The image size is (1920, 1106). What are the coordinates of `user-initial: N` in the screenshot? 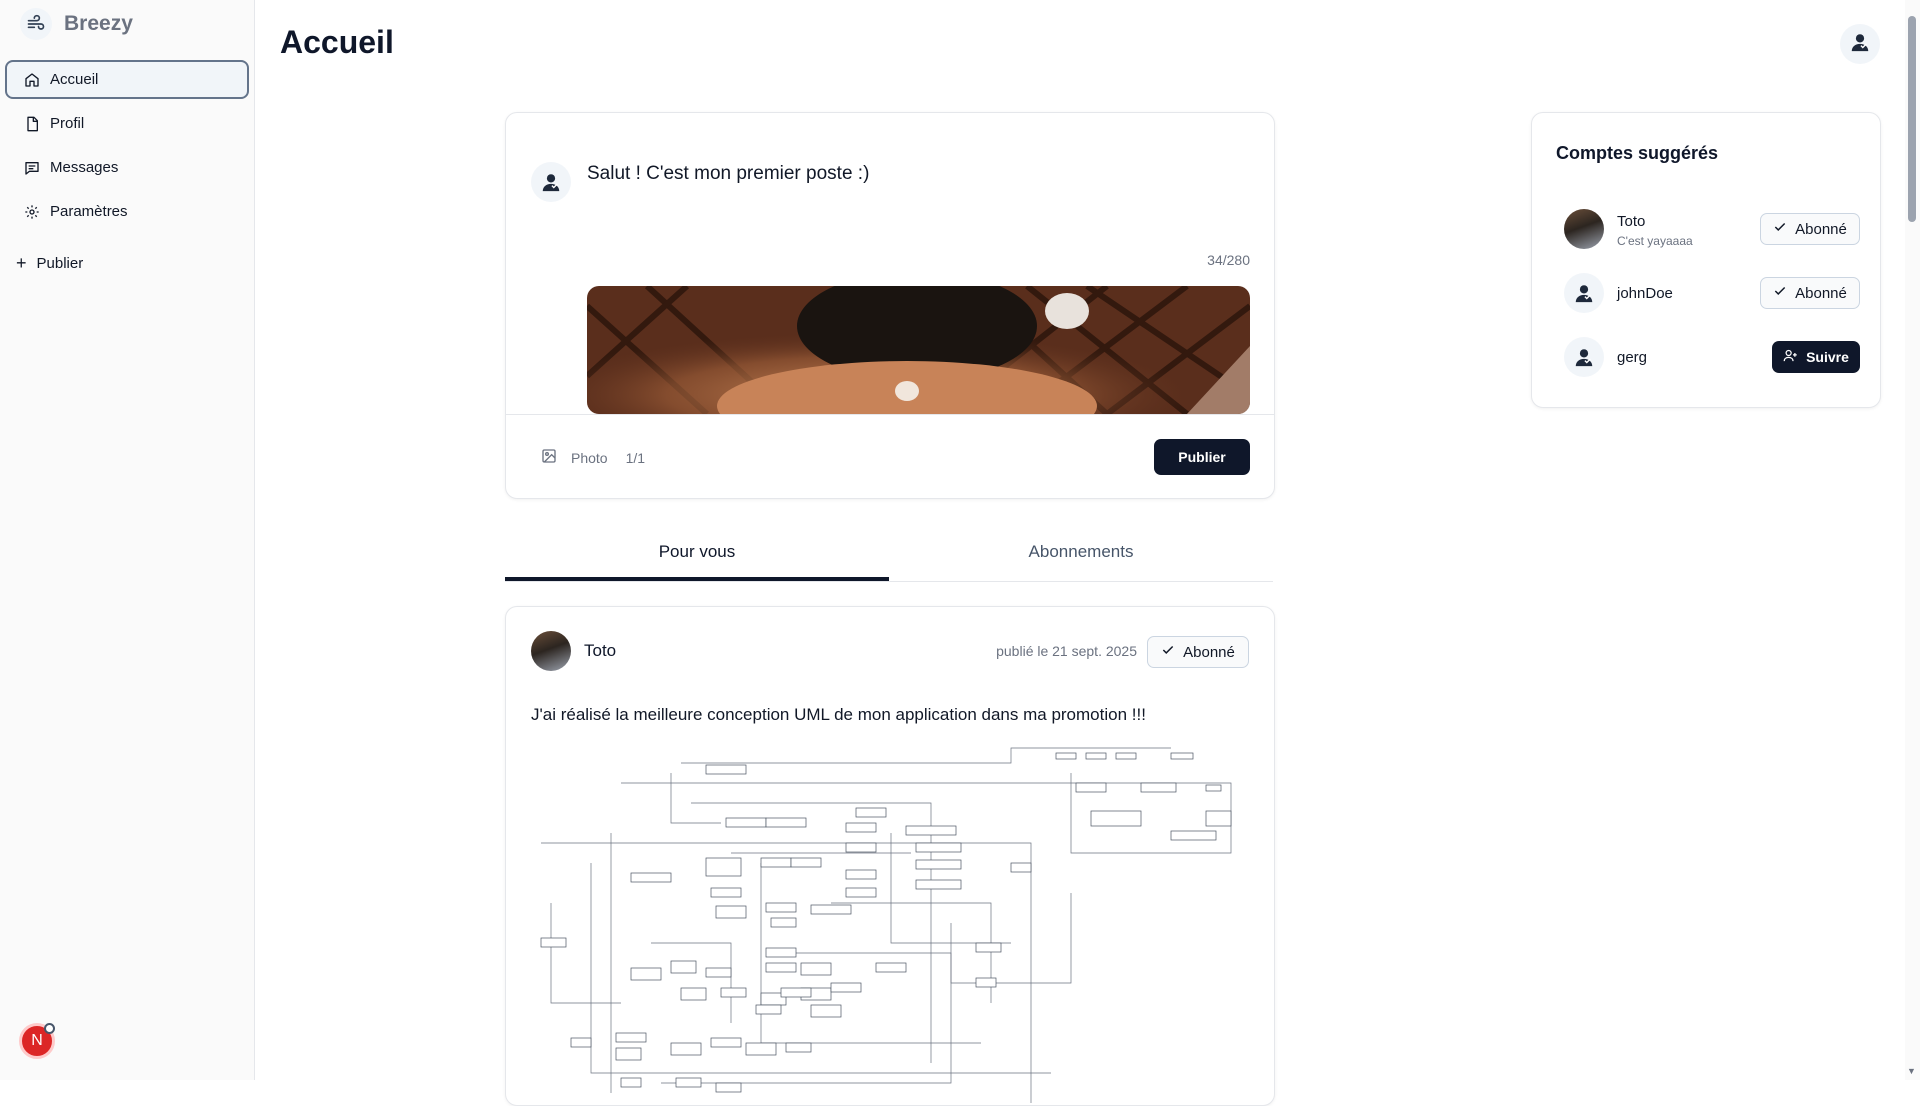 It's located at (37, 1040).